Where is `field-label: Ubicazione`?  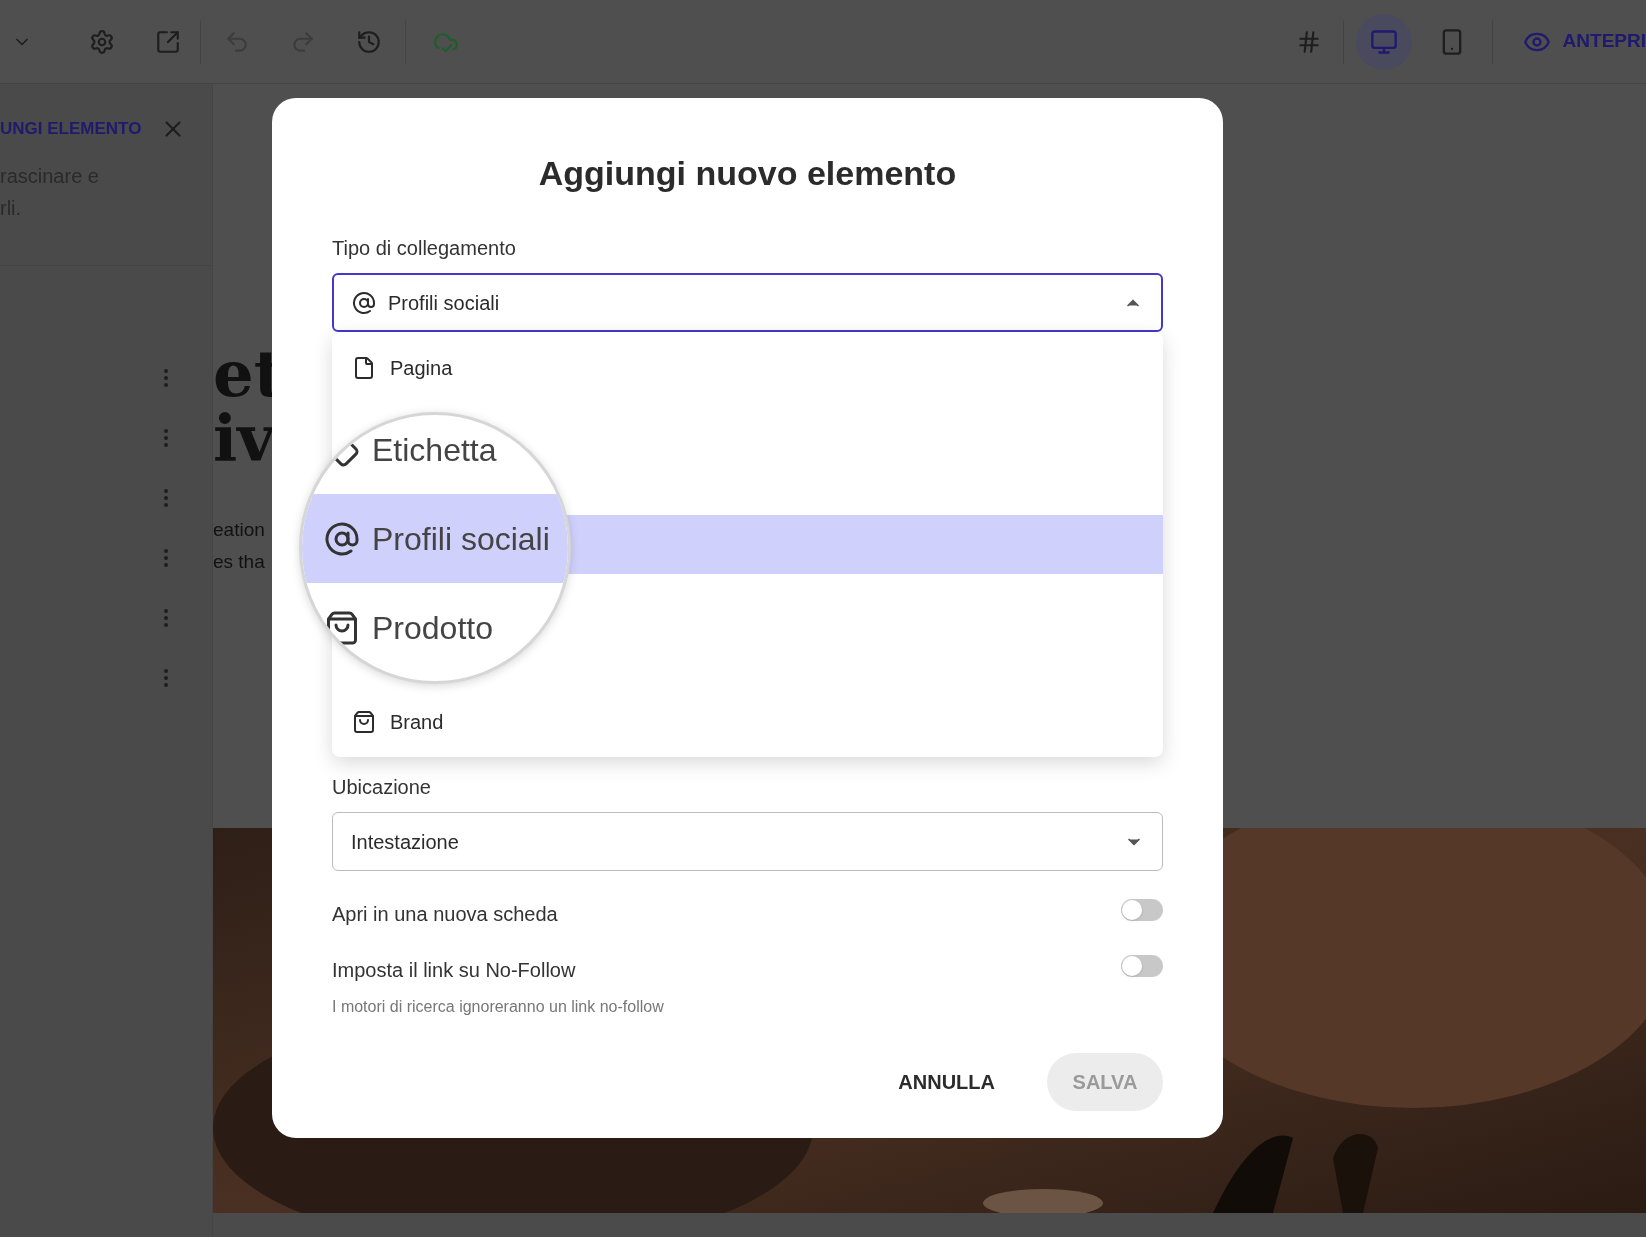 field-label: Ubicazione is located at coordinates (382, 787).